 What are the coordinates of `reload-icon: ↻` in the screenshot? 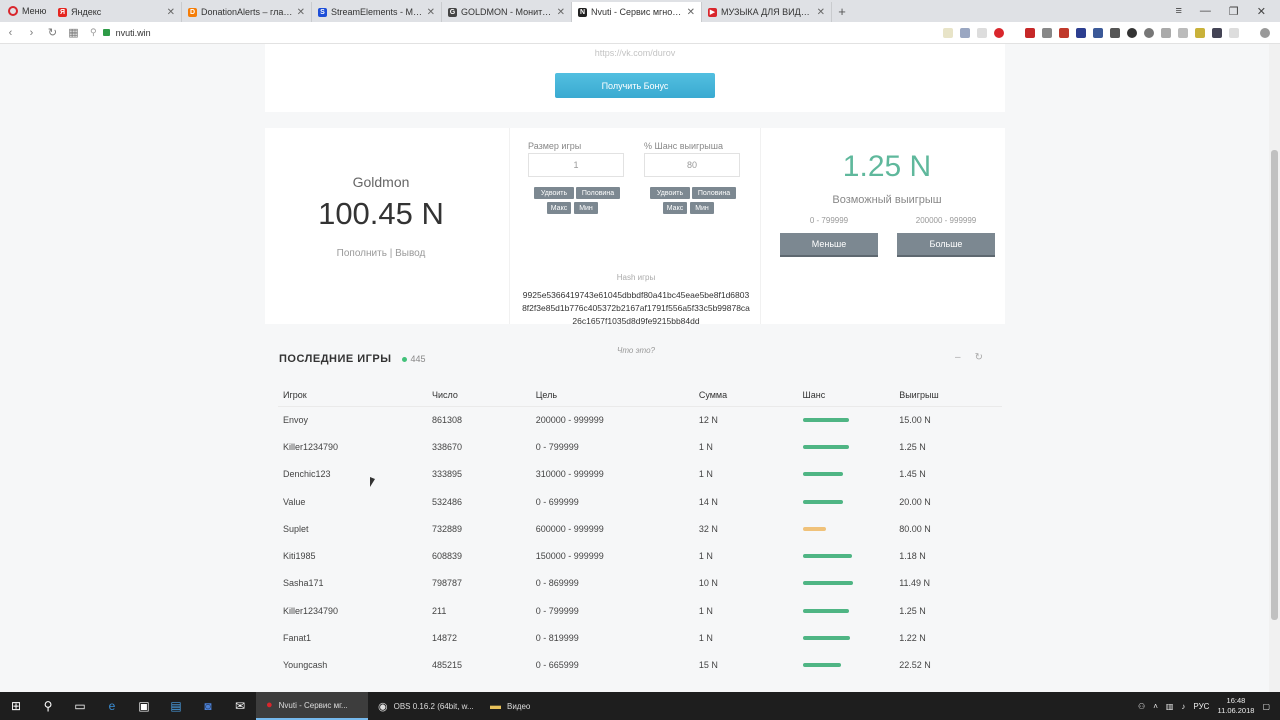 It's located at (52, 32).